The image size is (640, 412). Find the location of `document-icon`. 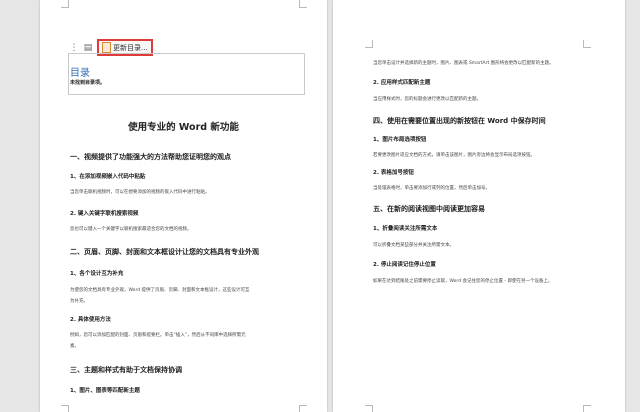

document-icon is located at coordinates (106, 47).